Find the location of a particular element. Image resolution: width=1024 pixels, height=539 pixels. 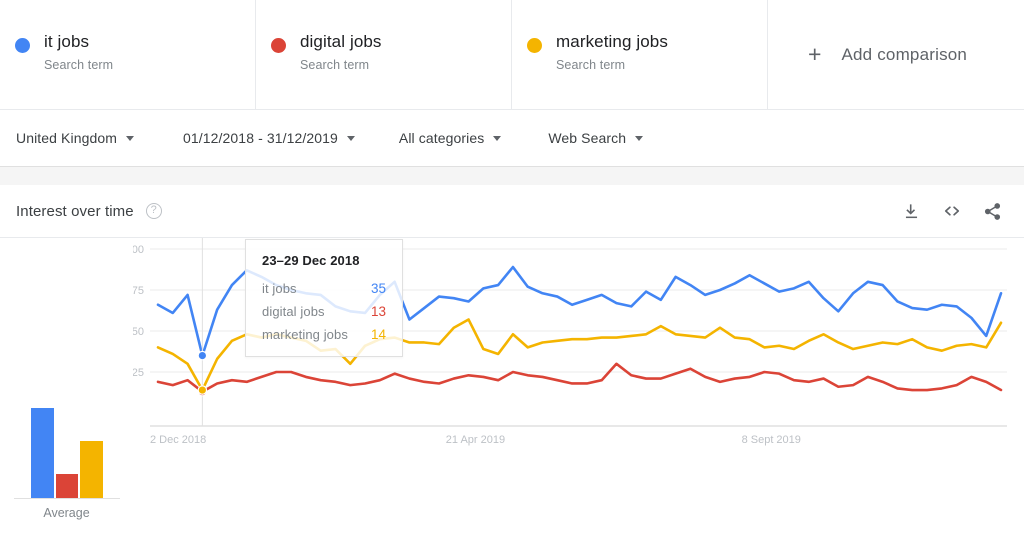

average-bar-marketing-jobs is located at coordinates (92, 469).